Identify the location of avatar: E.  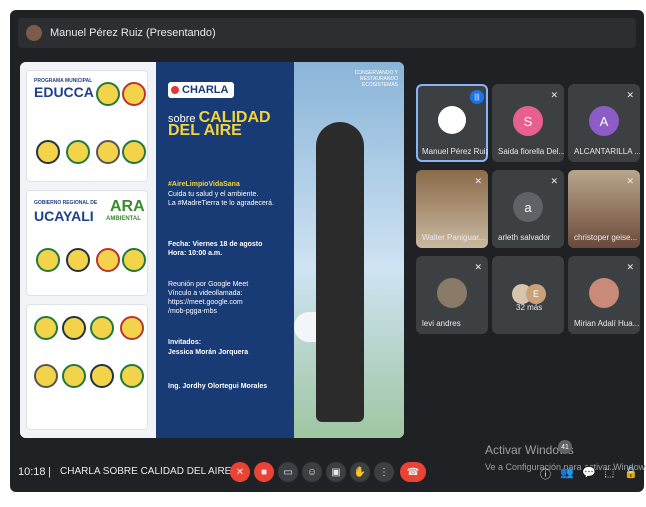
(536, 294).